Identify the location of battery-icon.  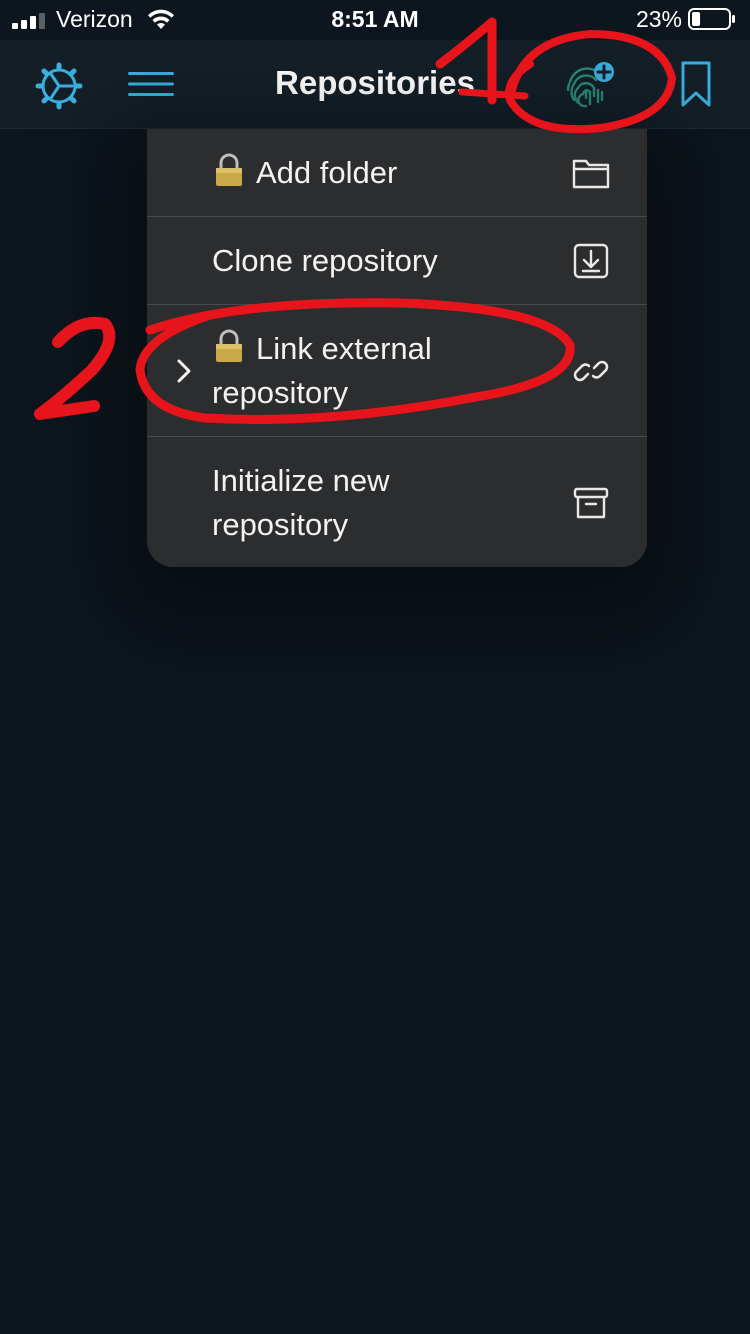
(711, 19).